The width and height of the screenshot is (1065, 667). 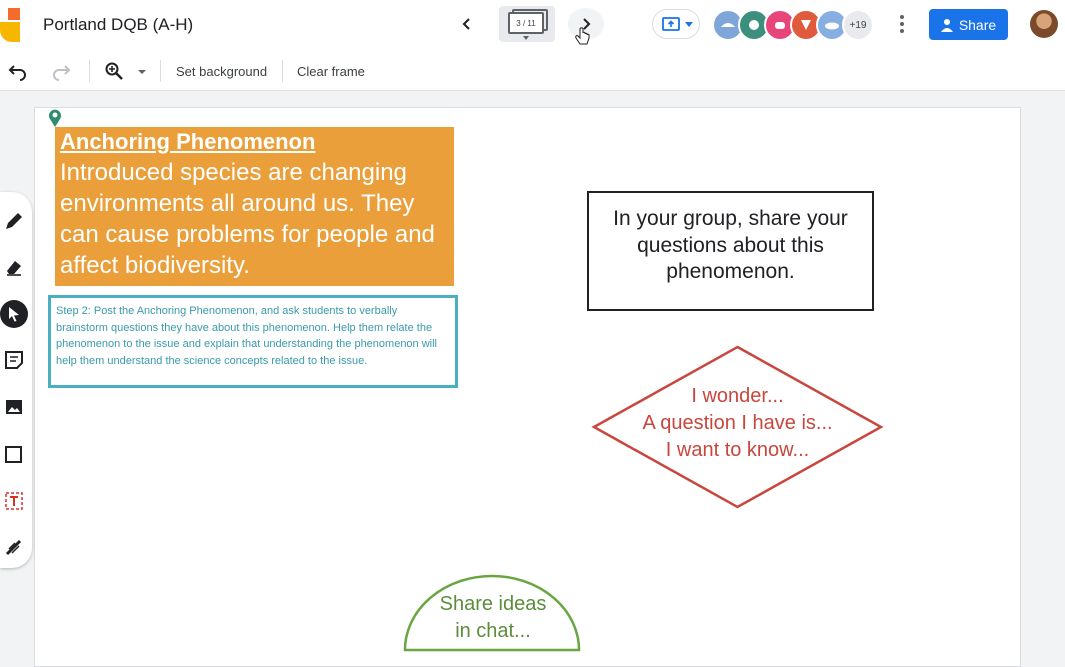 What do you see at coordinates (1044, 24) in the screenshot?
I see `user-avatar` at bounding box center [1044, 24].